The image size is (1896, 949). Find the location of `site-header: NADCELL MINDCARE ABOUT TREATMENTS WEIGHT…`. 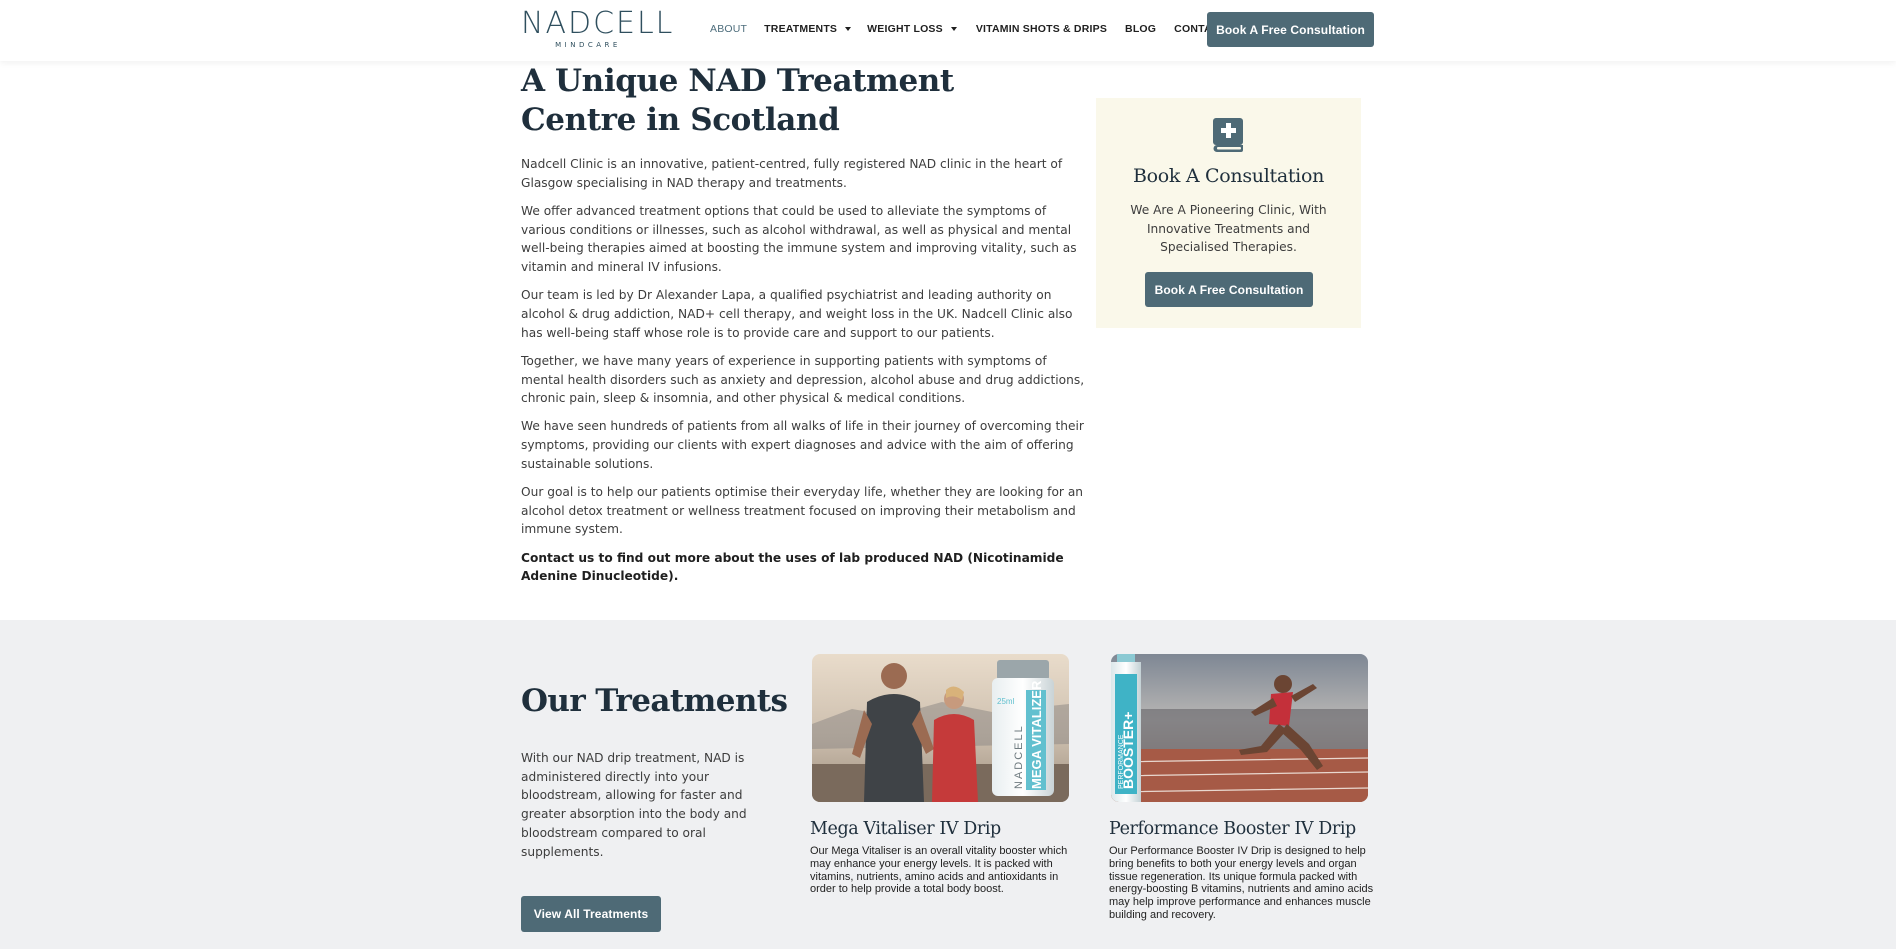

site-header: NADCELL MINDCARE ABOUT TREATMENTS WEIGHT… is located at coordinates (948, 30).